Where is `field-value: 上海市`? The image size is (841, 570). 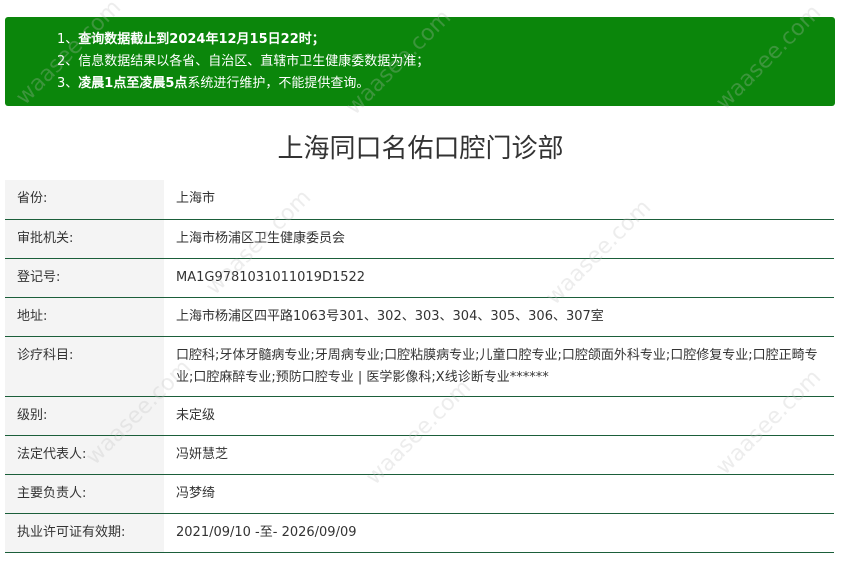
field-value: 上海市 is located at coordinates (499, 200).